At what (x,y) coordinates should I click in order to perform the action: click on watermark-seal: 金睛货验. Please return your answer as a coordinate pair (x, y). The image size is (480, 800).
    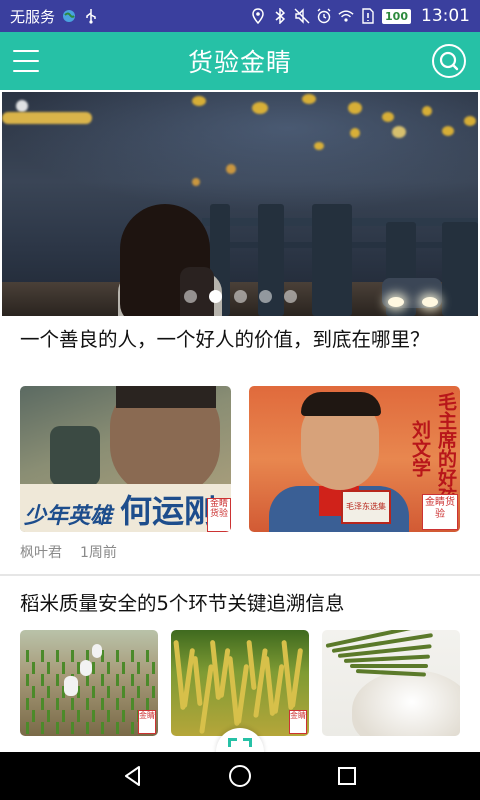
    Looking at the image, I should click on (440, 512).